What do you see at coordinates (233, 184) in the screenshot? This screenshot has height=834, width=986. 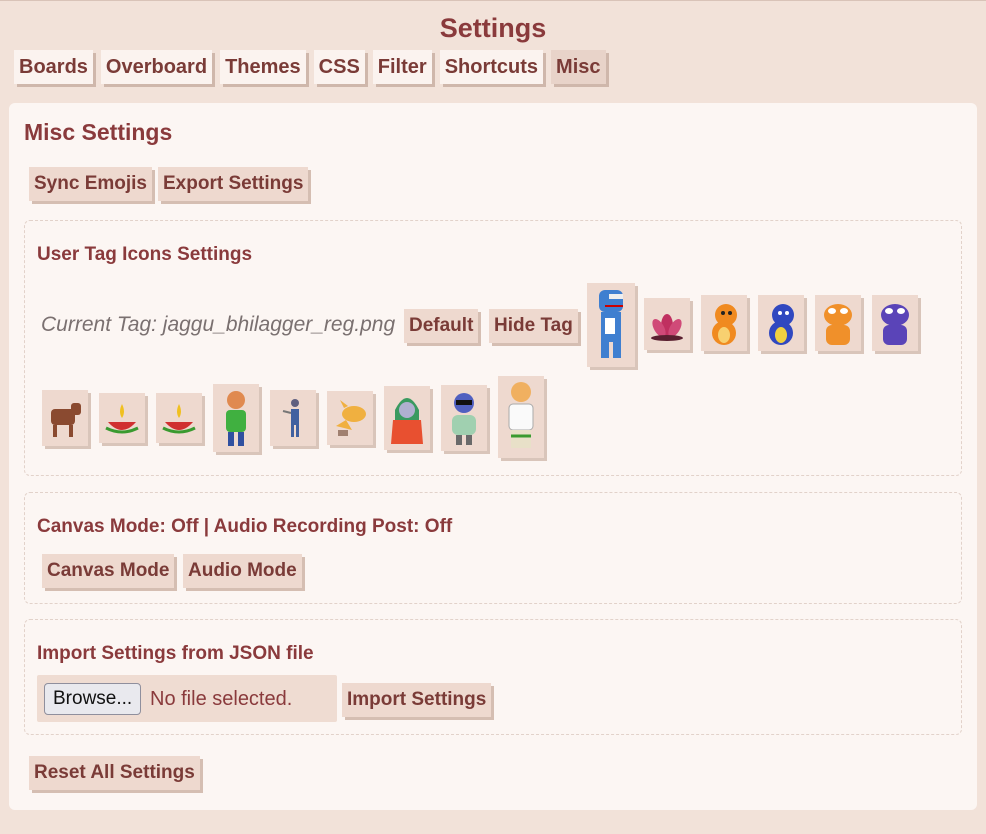 I see `export-settings-button: Export Settings` at bounding box center [233, 184].